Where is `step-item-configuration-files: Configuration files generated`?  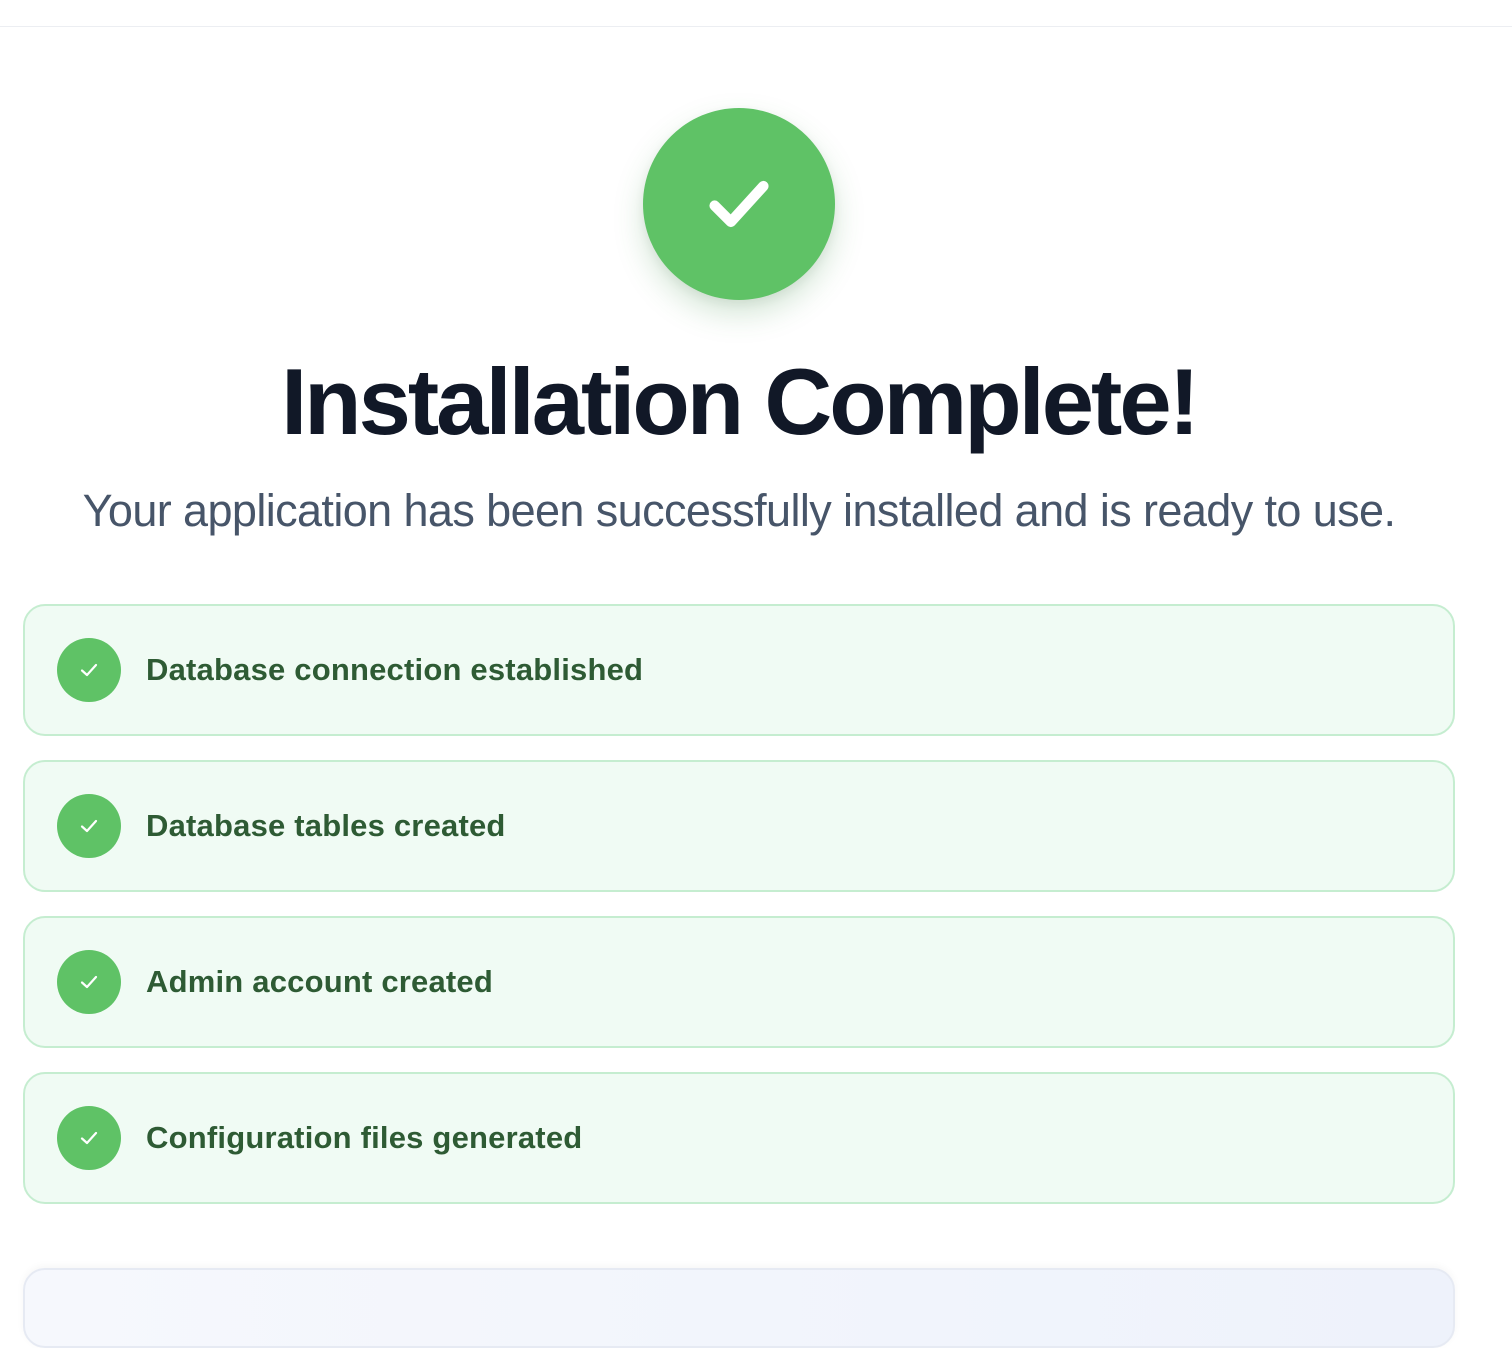 step-item-configuration-files: Configuration files generated is located at coordinates (739, 1138).